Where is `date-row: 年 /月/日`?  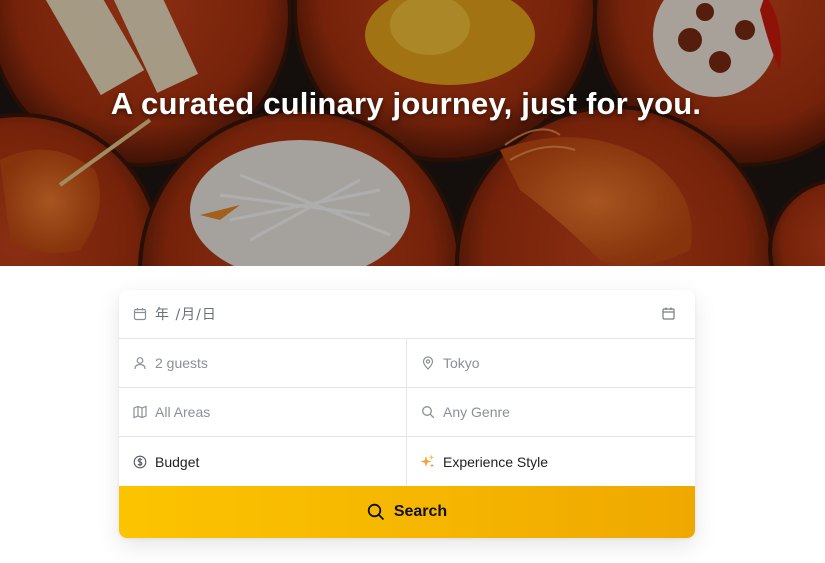
date-row: 年 /月/日 is located at coordinates (407, 314).